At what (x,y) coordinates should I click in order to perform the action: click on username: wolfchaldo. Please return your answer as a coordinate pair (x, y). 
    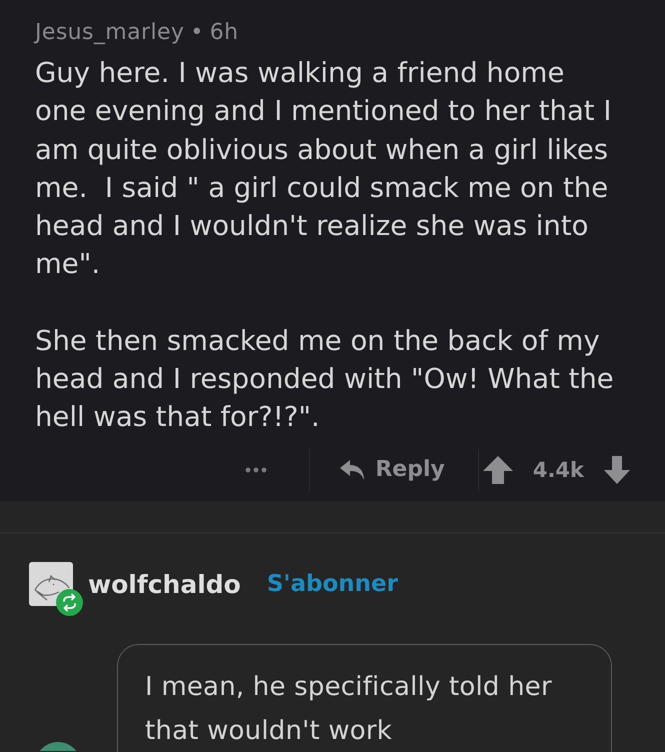
    Looking at the image, I should click on (164, 584).